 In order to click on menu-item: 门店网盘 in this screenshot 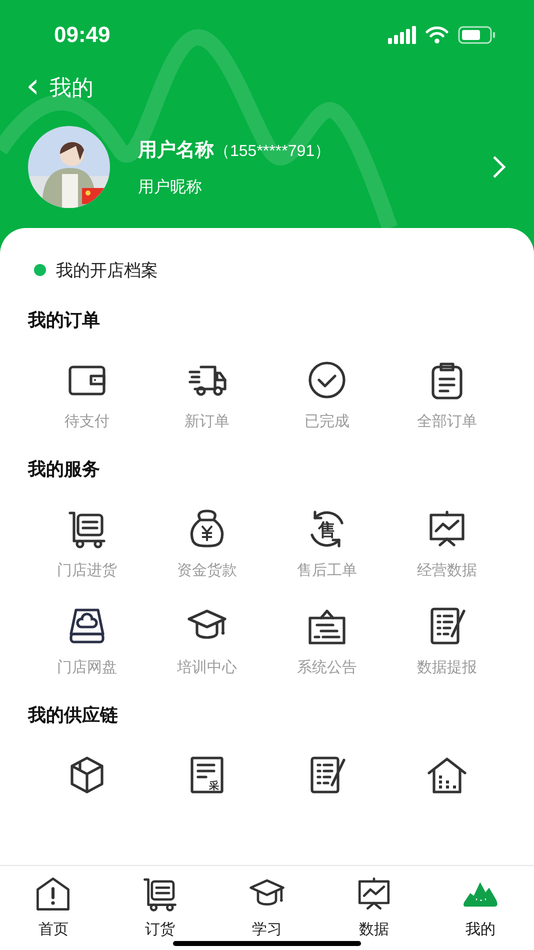, I will do `click(87, 641)`.